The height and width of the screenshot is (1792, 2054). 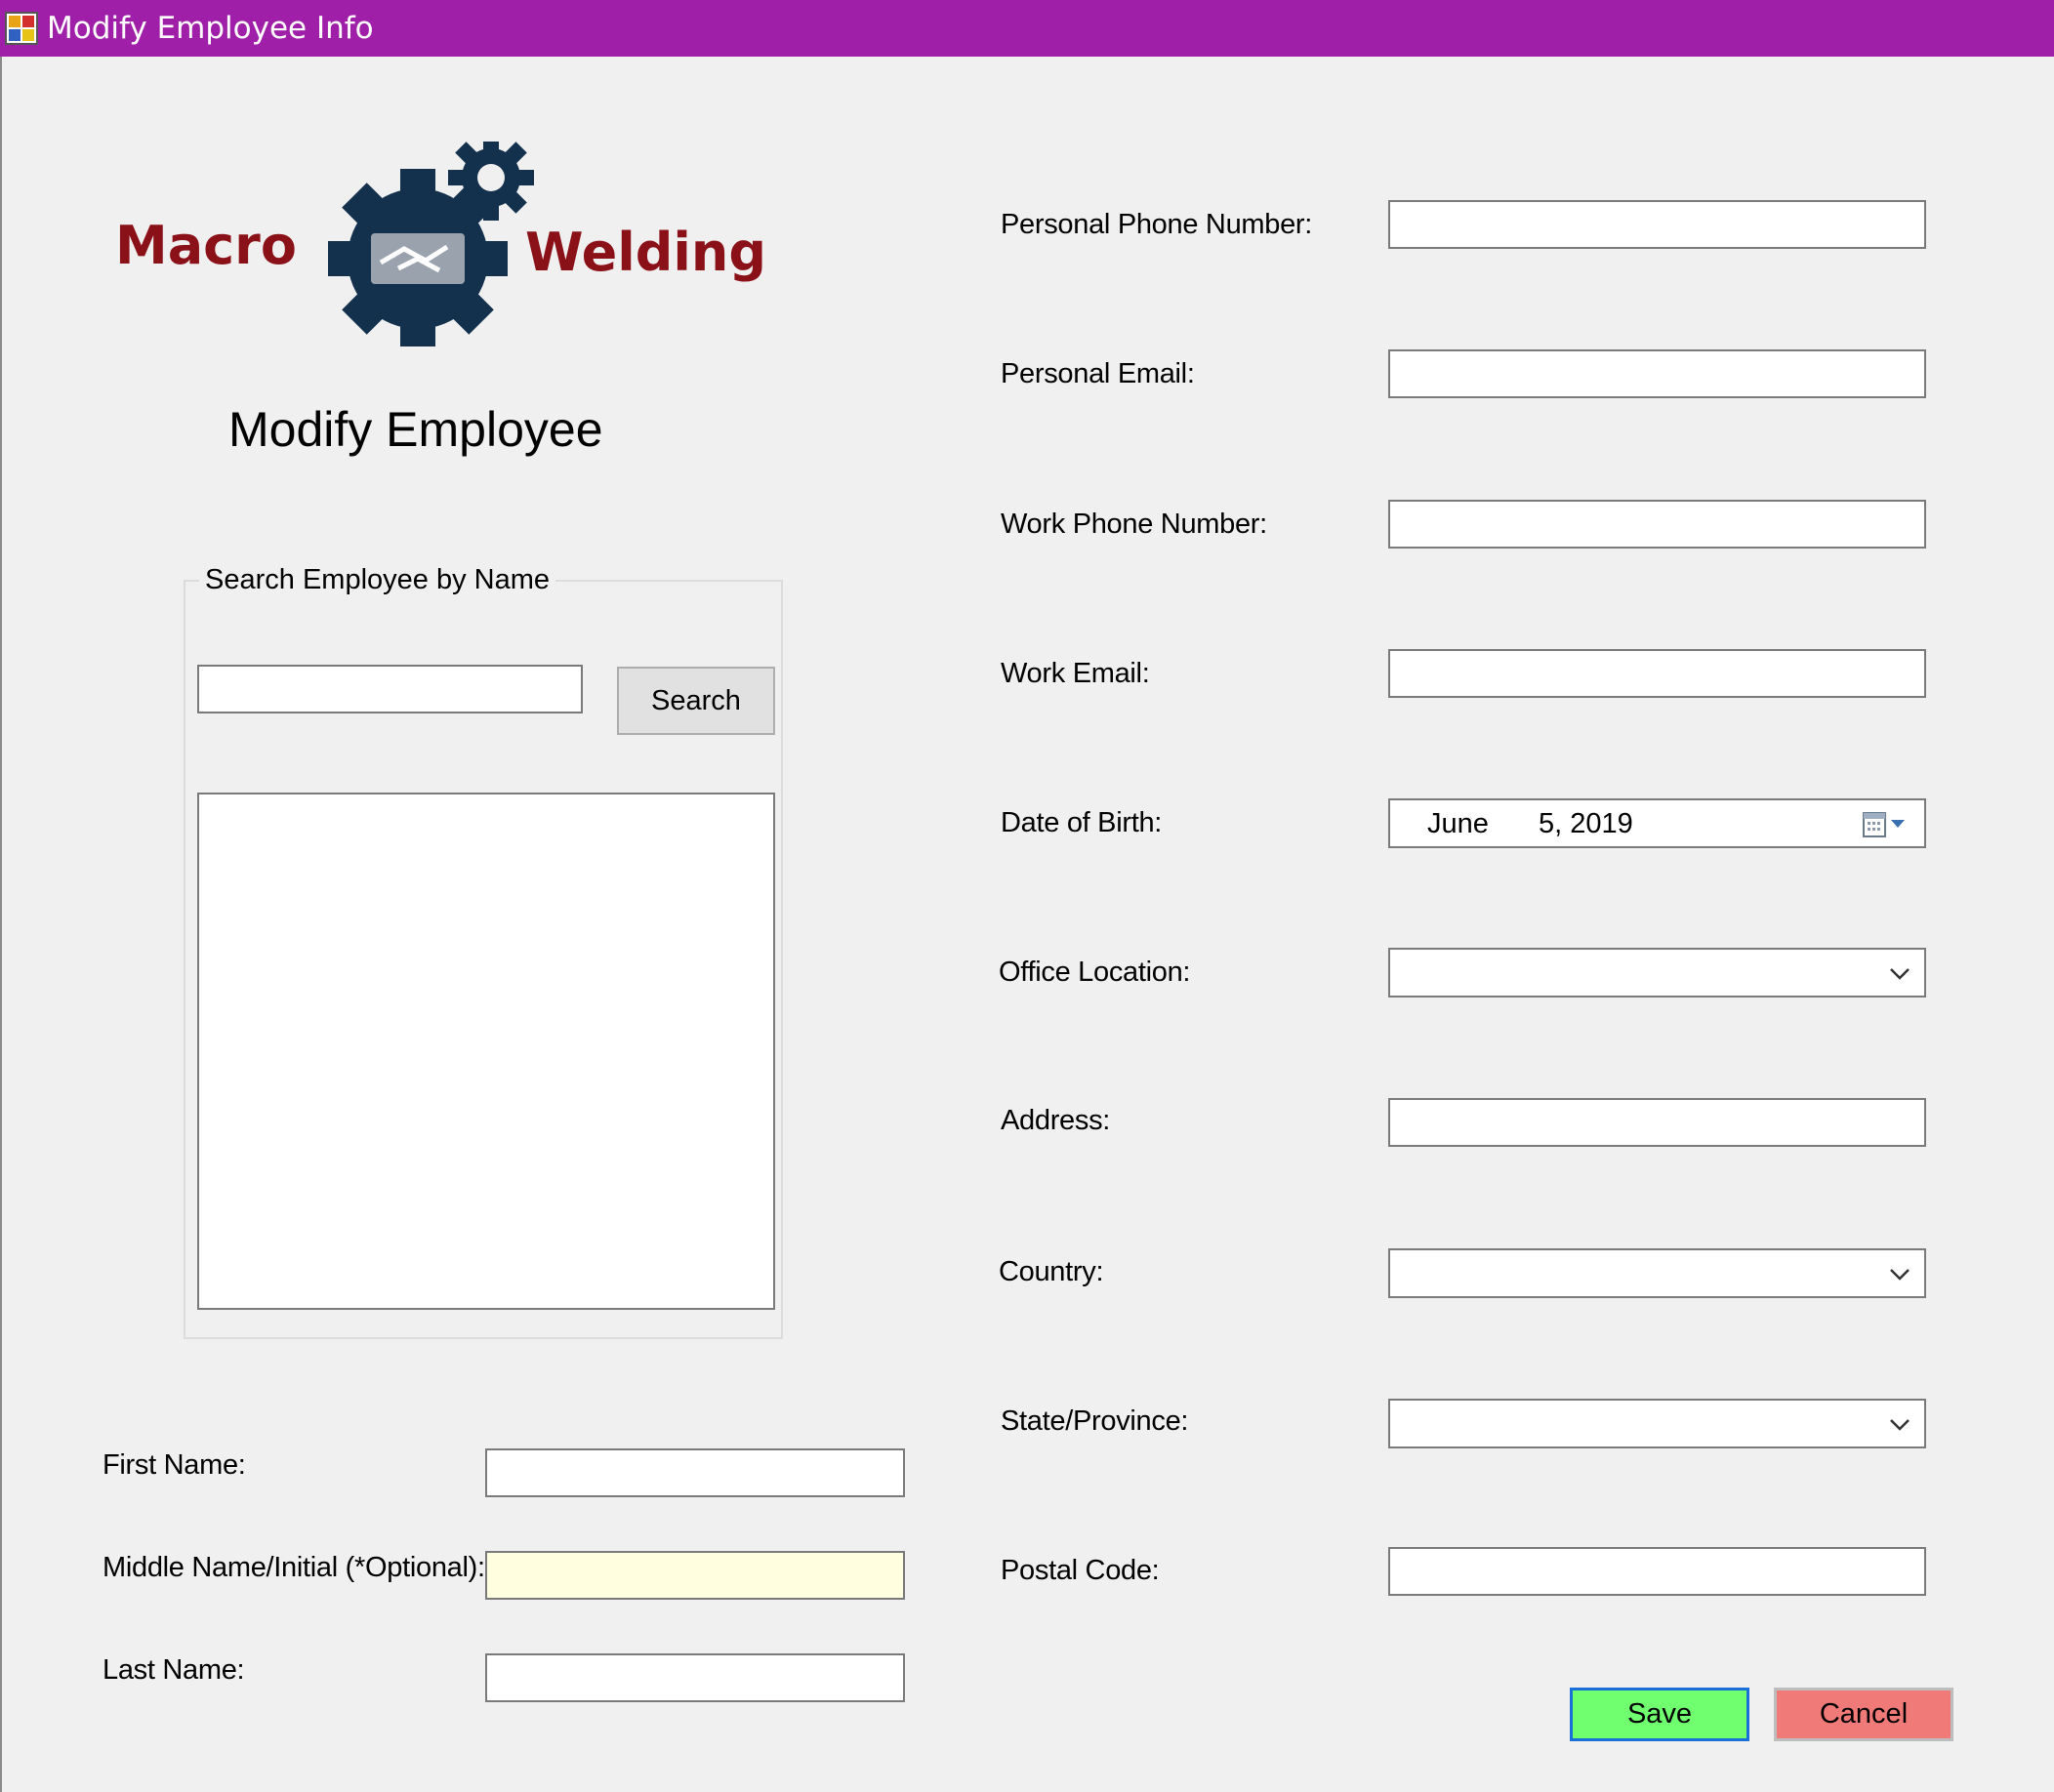 I want to click on work-email-input, so click(x=1657, y=673).